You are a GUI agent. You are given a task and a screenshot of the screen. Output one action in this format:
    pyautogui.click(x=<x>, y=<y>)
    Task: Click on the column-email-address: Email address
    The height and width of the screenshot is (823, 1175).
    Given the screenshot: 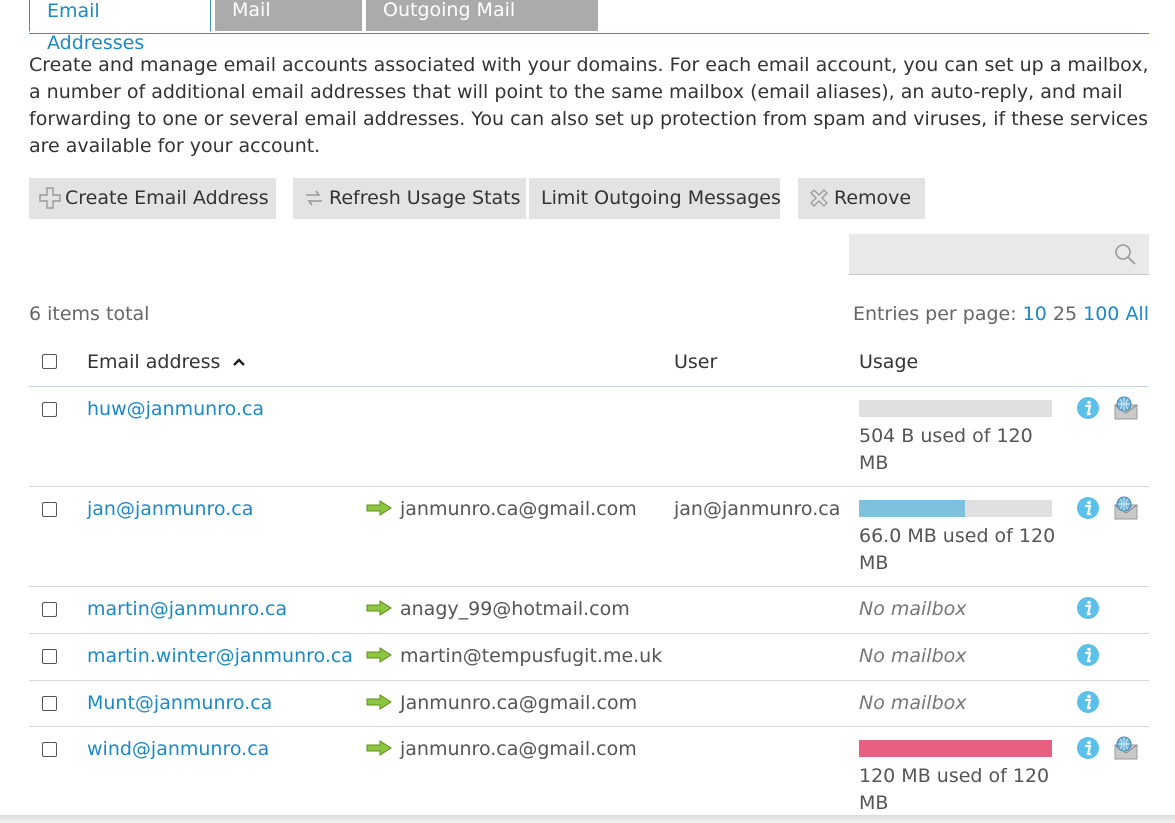 What is the action you would take?
    pyautogui.click(x=166, y=362)
    